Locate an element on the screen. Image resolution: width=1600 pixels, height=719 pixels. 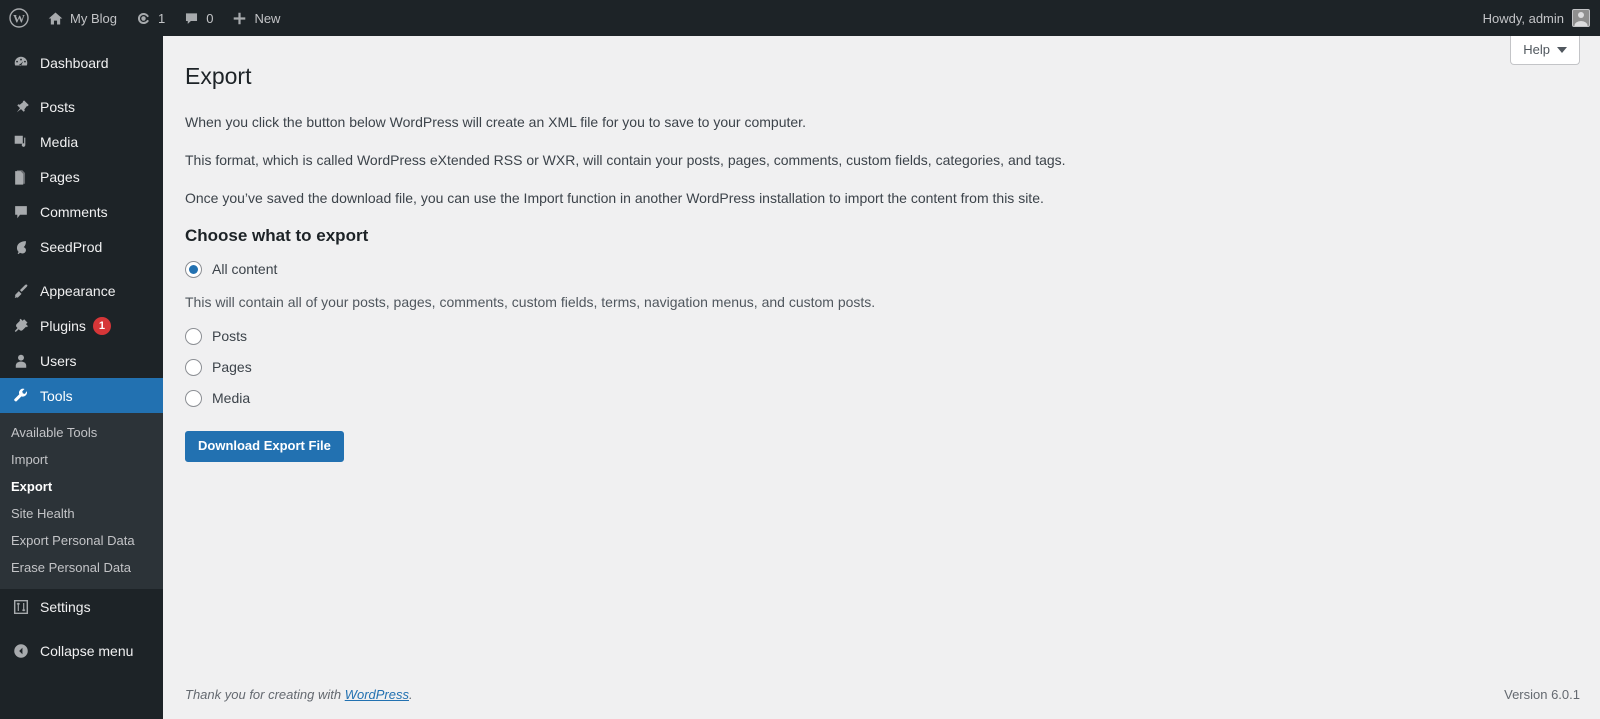
comments-count: 0 is located at coordinates (210, 18).